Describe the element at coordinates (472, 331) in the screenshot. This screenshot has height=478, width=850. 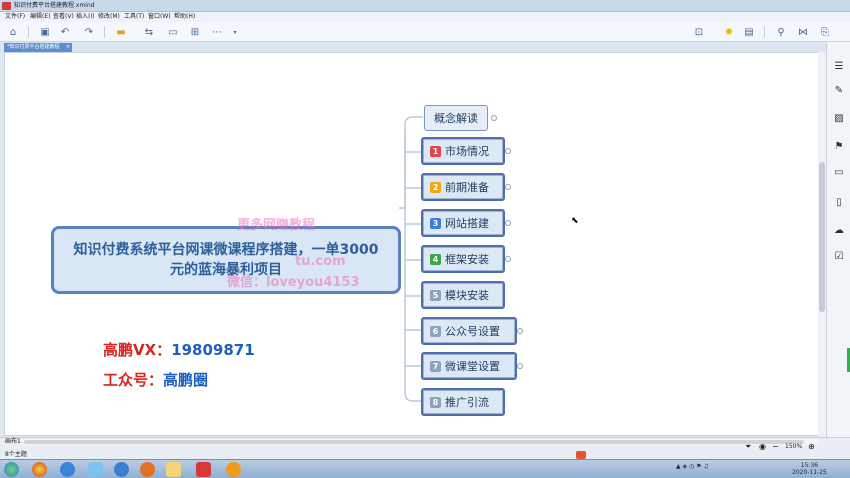
I see `branch-label: 公众号设置` at that location.